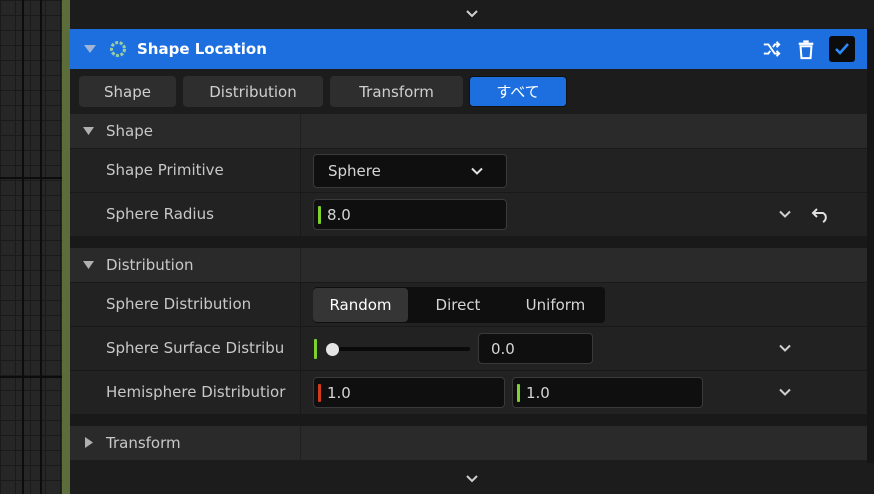 The height and width of the screenshot is (494, 874). What do you see at coordinates (360, 305) in the screenshot?
I see `option-random: Random` at bounding box center [360, 305].